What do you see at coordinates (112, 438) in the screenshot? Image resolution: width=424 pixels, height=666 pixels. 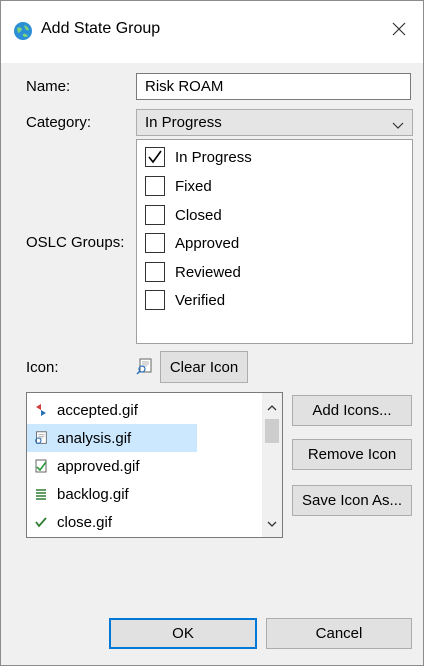 I see `list-item-selected: analysis.gif` at bounding box center [112, 438].